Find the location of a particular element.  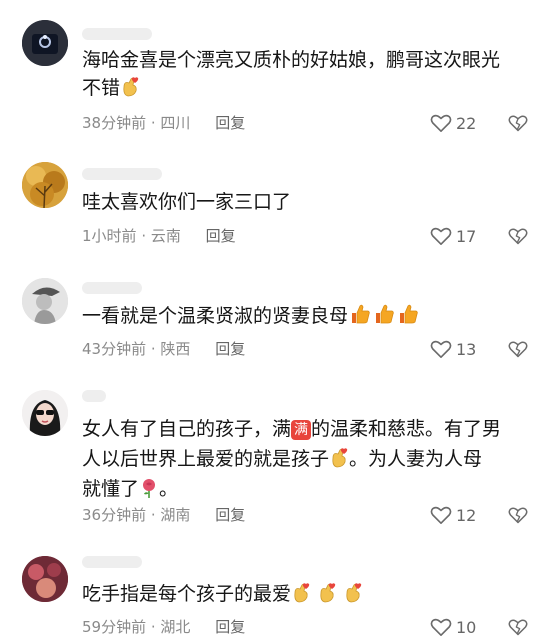

comment-text-line: 吃手指是每个孩子的最爱 is located at coordinates (187, 594).